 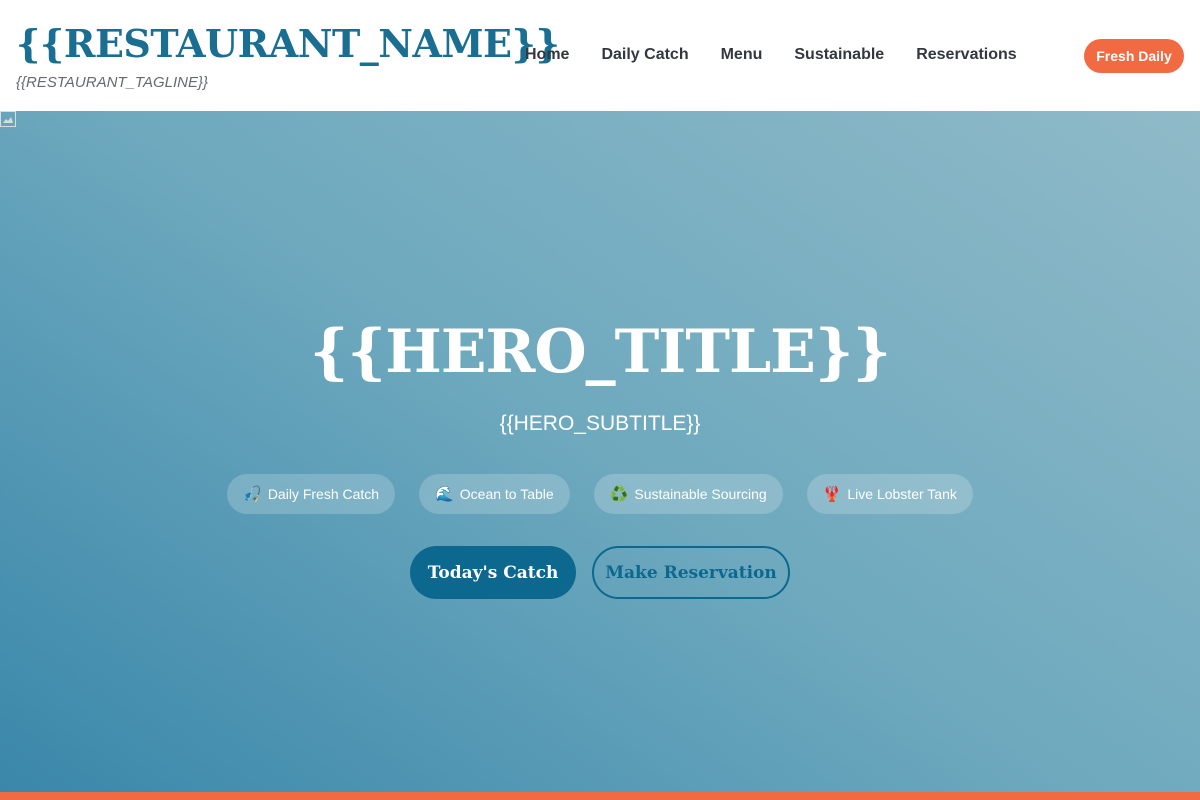 I want to click on feature-label: Daily Fresh Catch, so click(x=323, y=494).